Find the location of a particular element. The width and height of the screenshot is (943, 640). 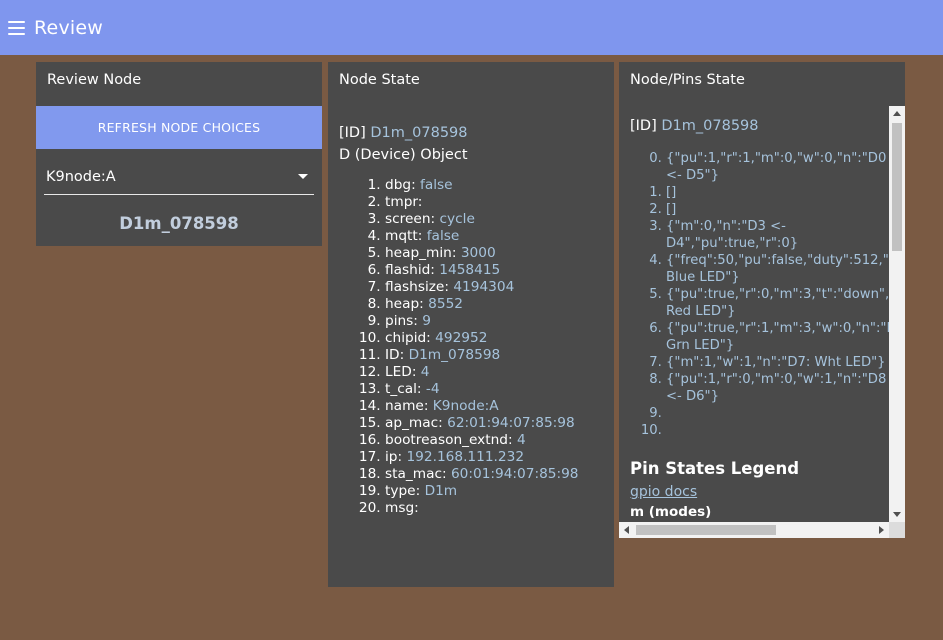

item-value: 8552 is located at coordinates (445, 304).